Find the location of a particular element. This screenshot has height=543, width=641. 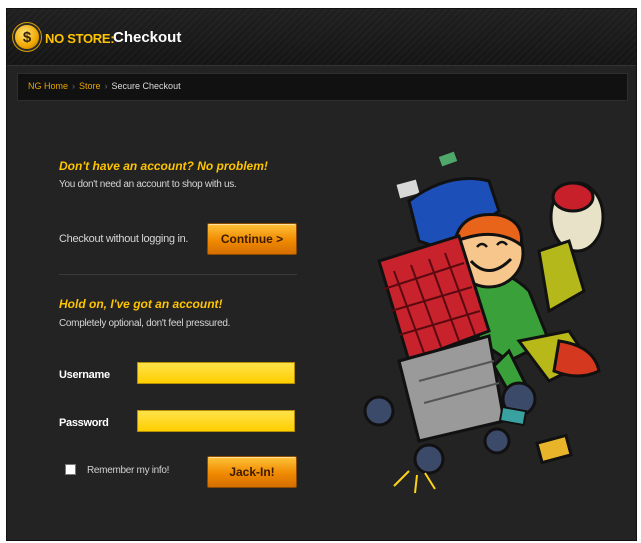

breadcrumb-current: Secure Checkout is located at coordinates (146, 86).